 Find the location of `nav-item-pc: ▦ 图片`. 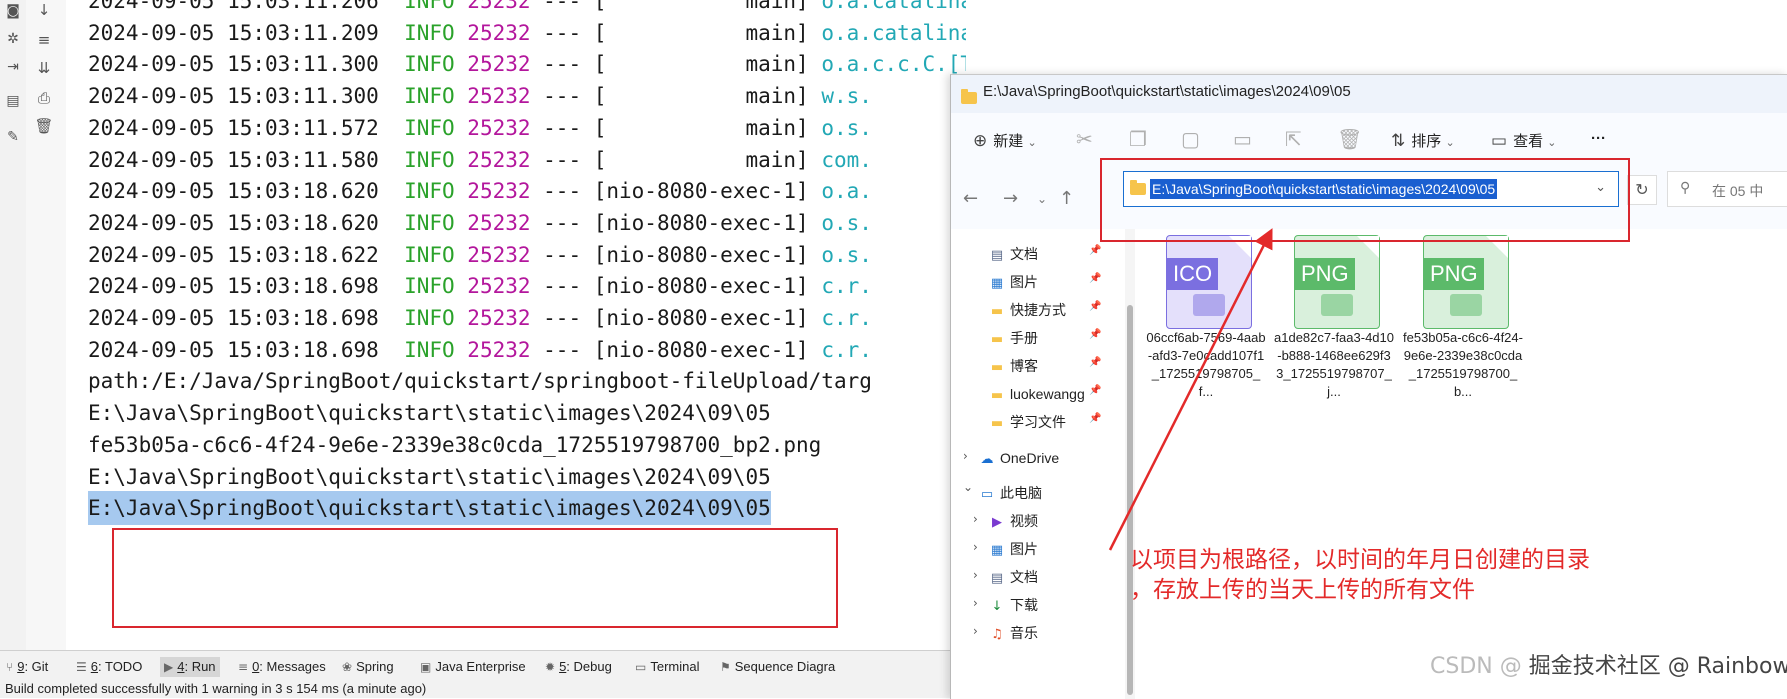

nav-item-pc: ▦ 图片 is located at coordinates (1013, 549).